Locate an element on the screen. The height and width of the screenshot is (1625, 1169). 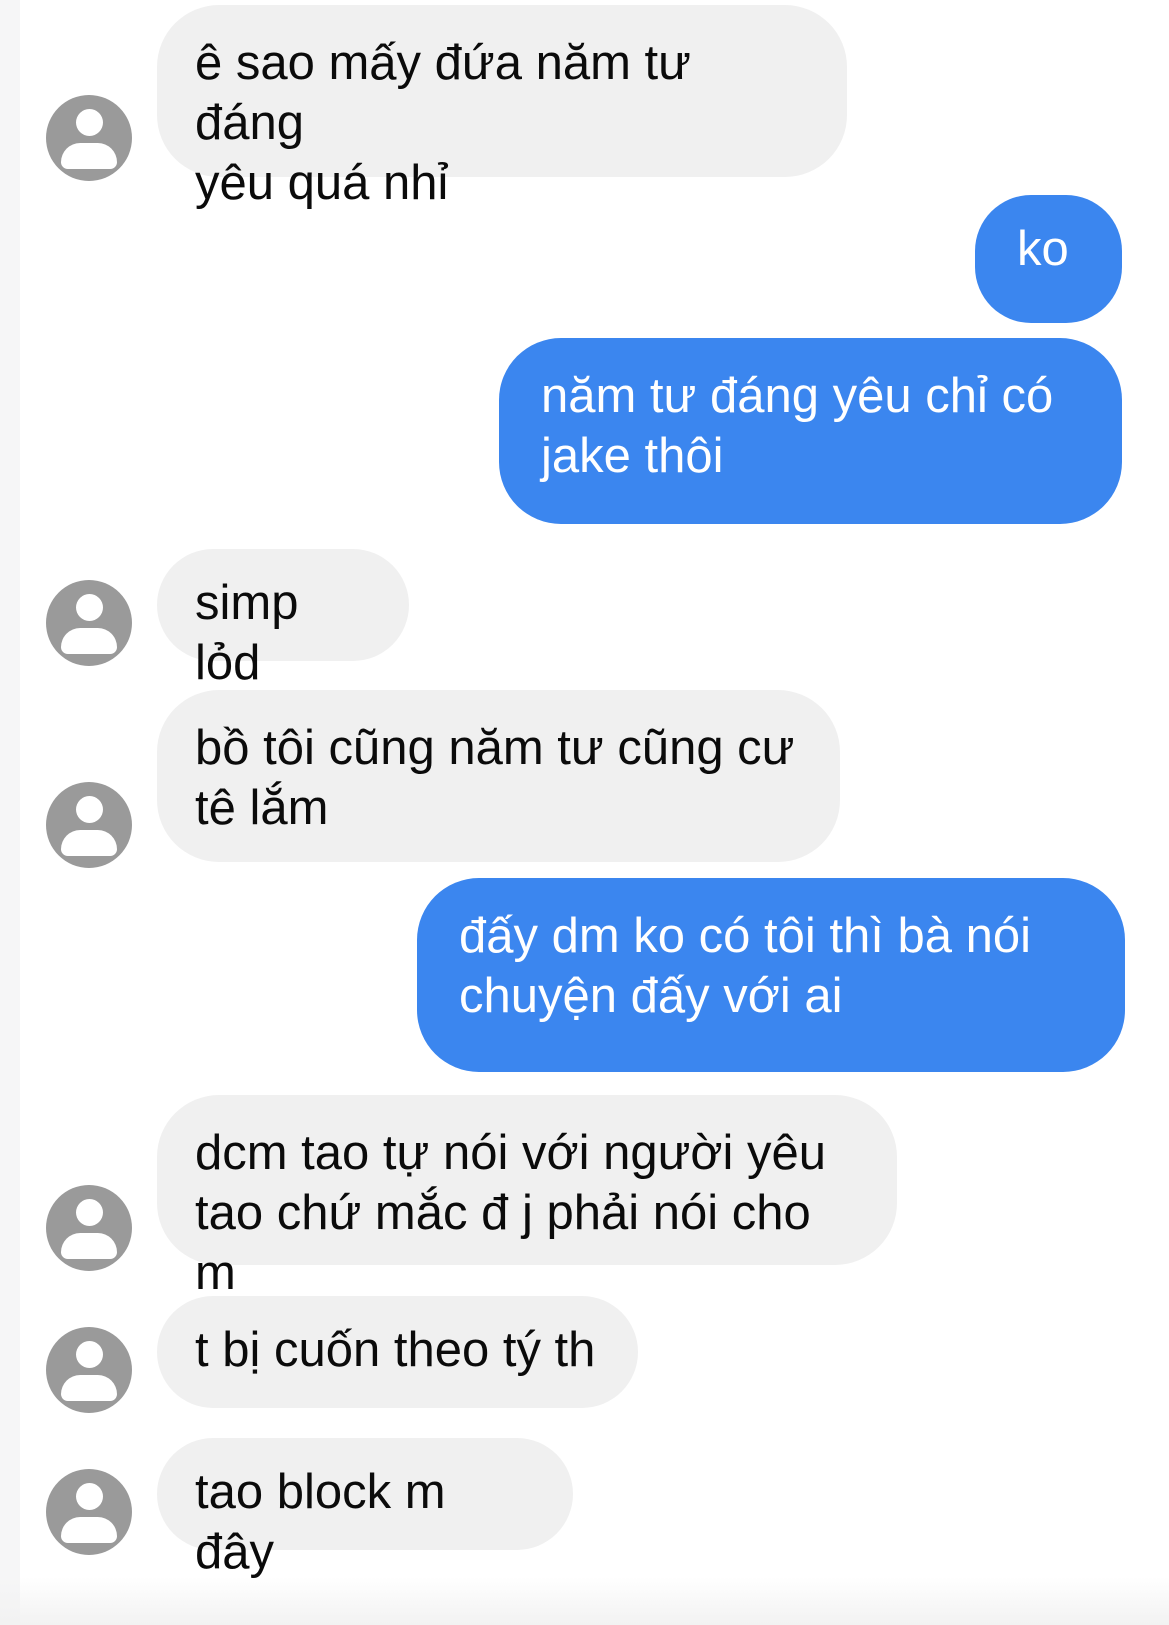
message-bubble-outgoing: năm tư đáng yêu chỉ có jake thôi is located at coordinates (810, 431).